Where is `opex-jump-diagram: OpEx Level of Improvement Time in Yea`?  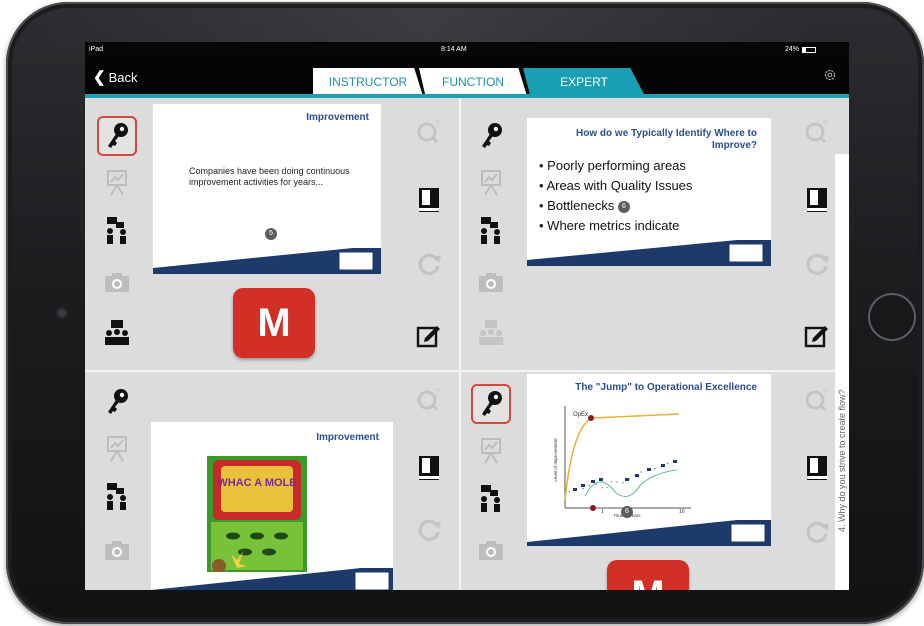 opex-jump-diagram: OpEx Level of Improvement Time in Yea is located at coordinates (622, 462).